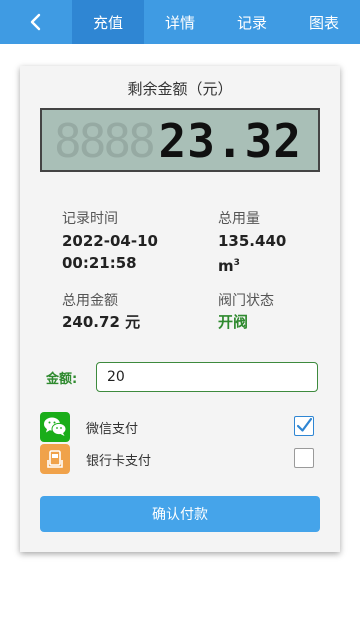 Image resolution: width=360 pixels, height=640 pixels. Describe the element at coordinates (252, 22) in the screenshot. I see `tab-records: 记录` at that location.